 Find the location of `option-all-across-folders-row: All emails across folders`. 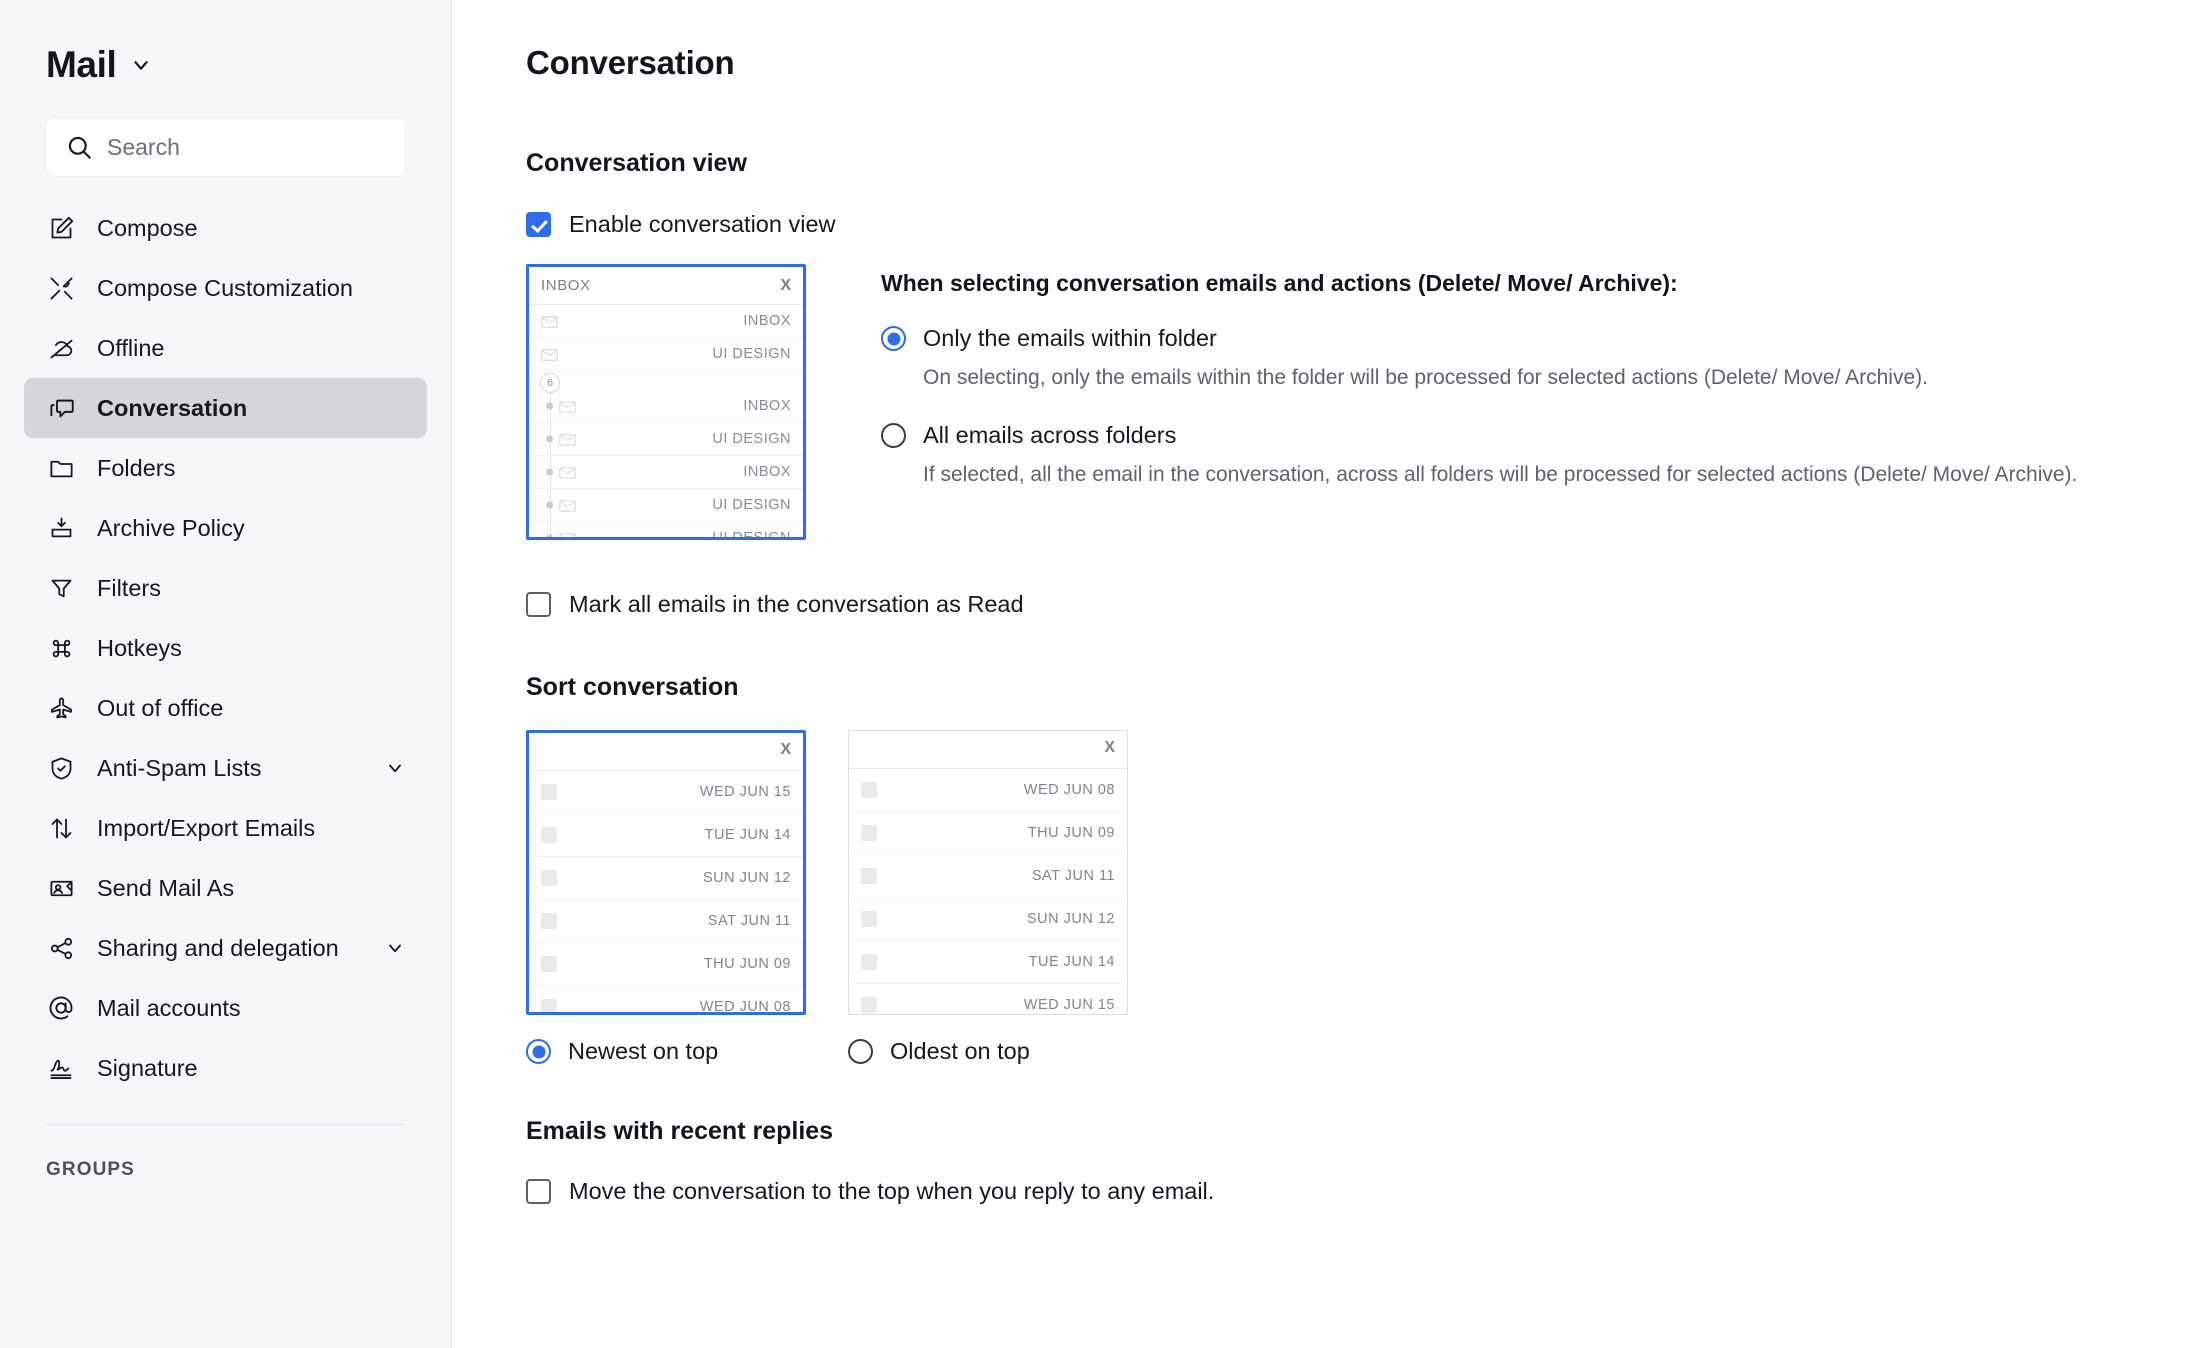

option-all-across-folders-row: All emails across folders is located at coordinates (1545, 435).